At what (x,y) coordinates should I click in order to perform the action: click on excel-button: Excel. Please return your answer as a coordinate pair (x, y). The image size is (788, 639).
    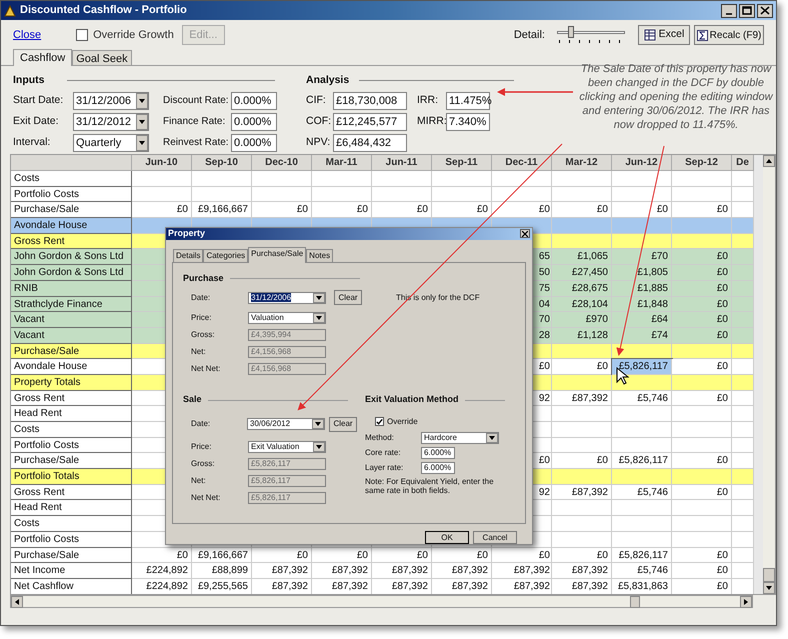
    Looking at the image, I should click on (664, 35).